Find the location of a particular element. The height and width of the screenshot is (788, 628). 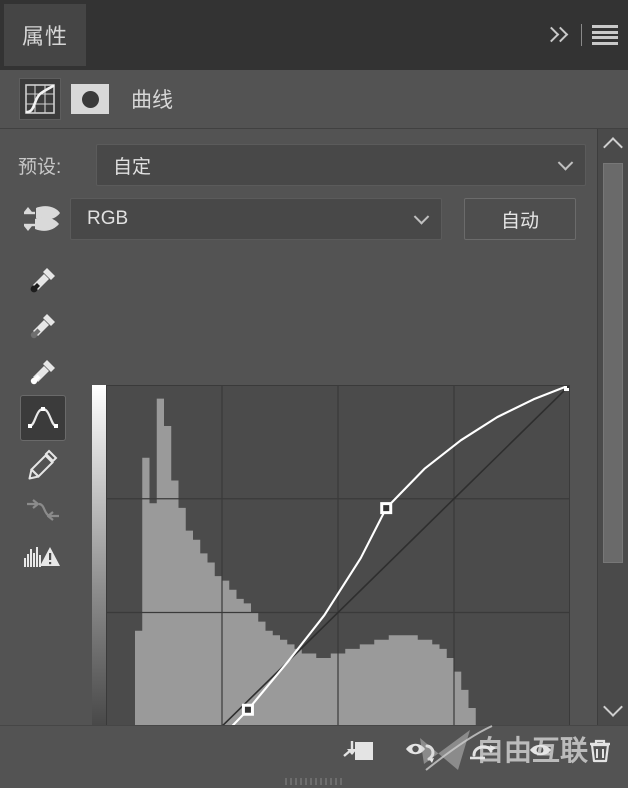

panel-tab-bar: 属性 is located at coordinates (314, 35).